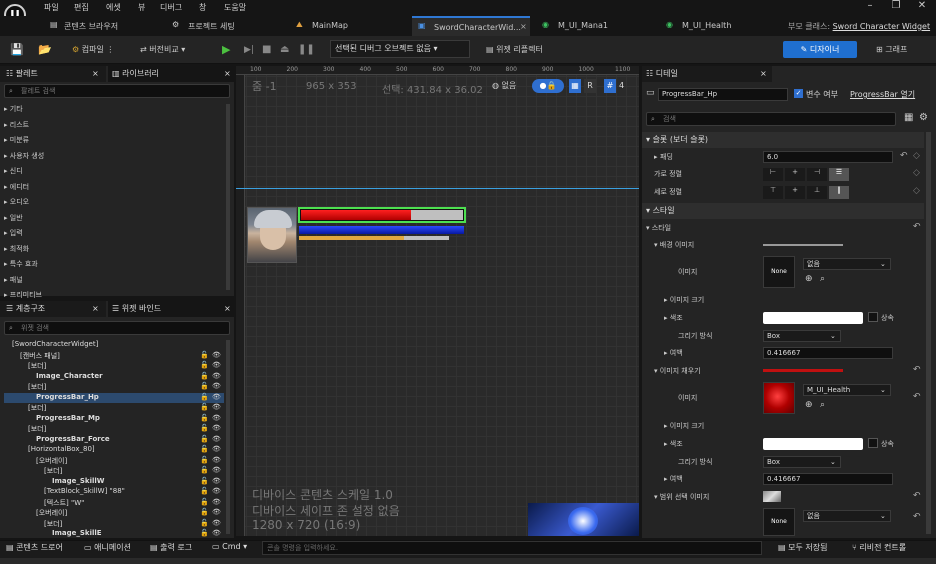 This screenshot has width=936, height=564. Describe the element at coordinates (227, 309) in the screenshot. I see `close-bindings-icon: ×` at that location.